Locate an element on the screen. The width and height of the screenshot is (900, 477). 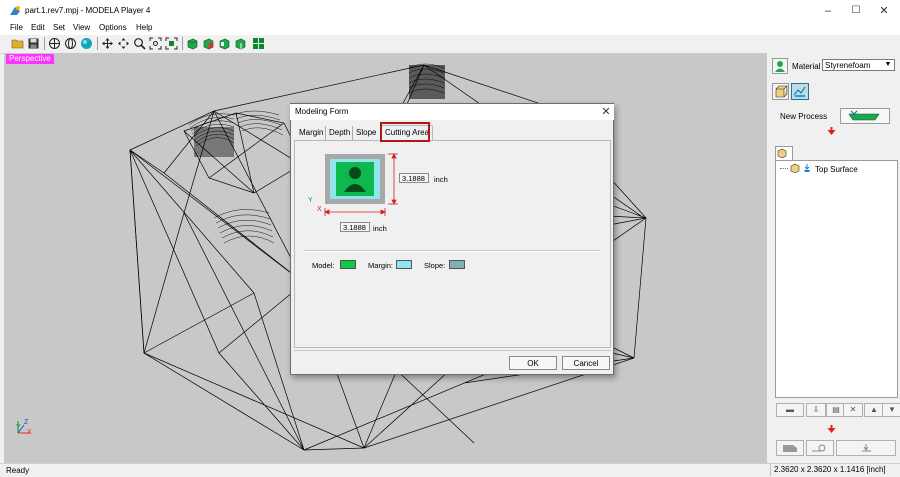
open-folder-icon is located at coordinates (17, 43).